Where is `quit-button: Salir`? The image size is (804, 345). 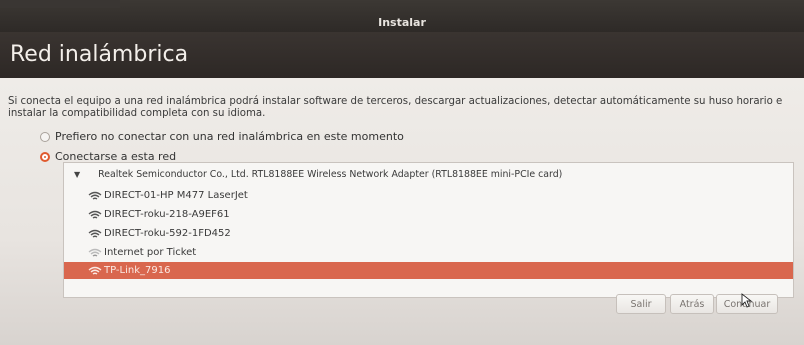 quit-button: Salir is located at coordinates (641, 304).